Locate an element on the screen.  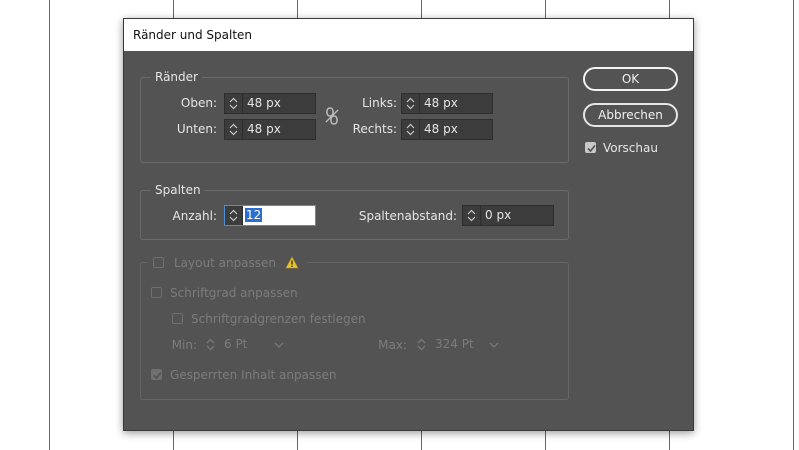
locked-content-checkbox is located at coordinates (156, 374).